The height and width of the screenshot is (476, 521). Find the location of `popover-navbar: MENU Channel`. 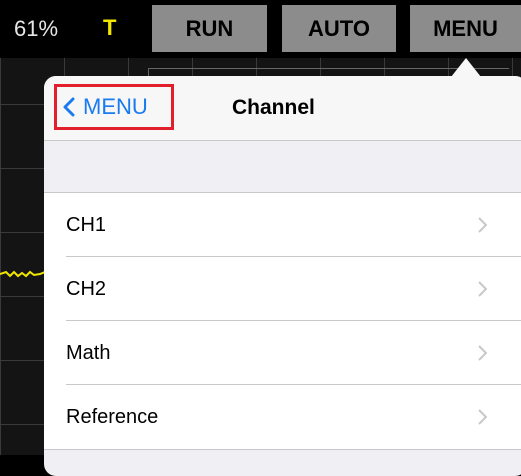

popover-navbar: MENU Channel is located at coordinates (282, 108).